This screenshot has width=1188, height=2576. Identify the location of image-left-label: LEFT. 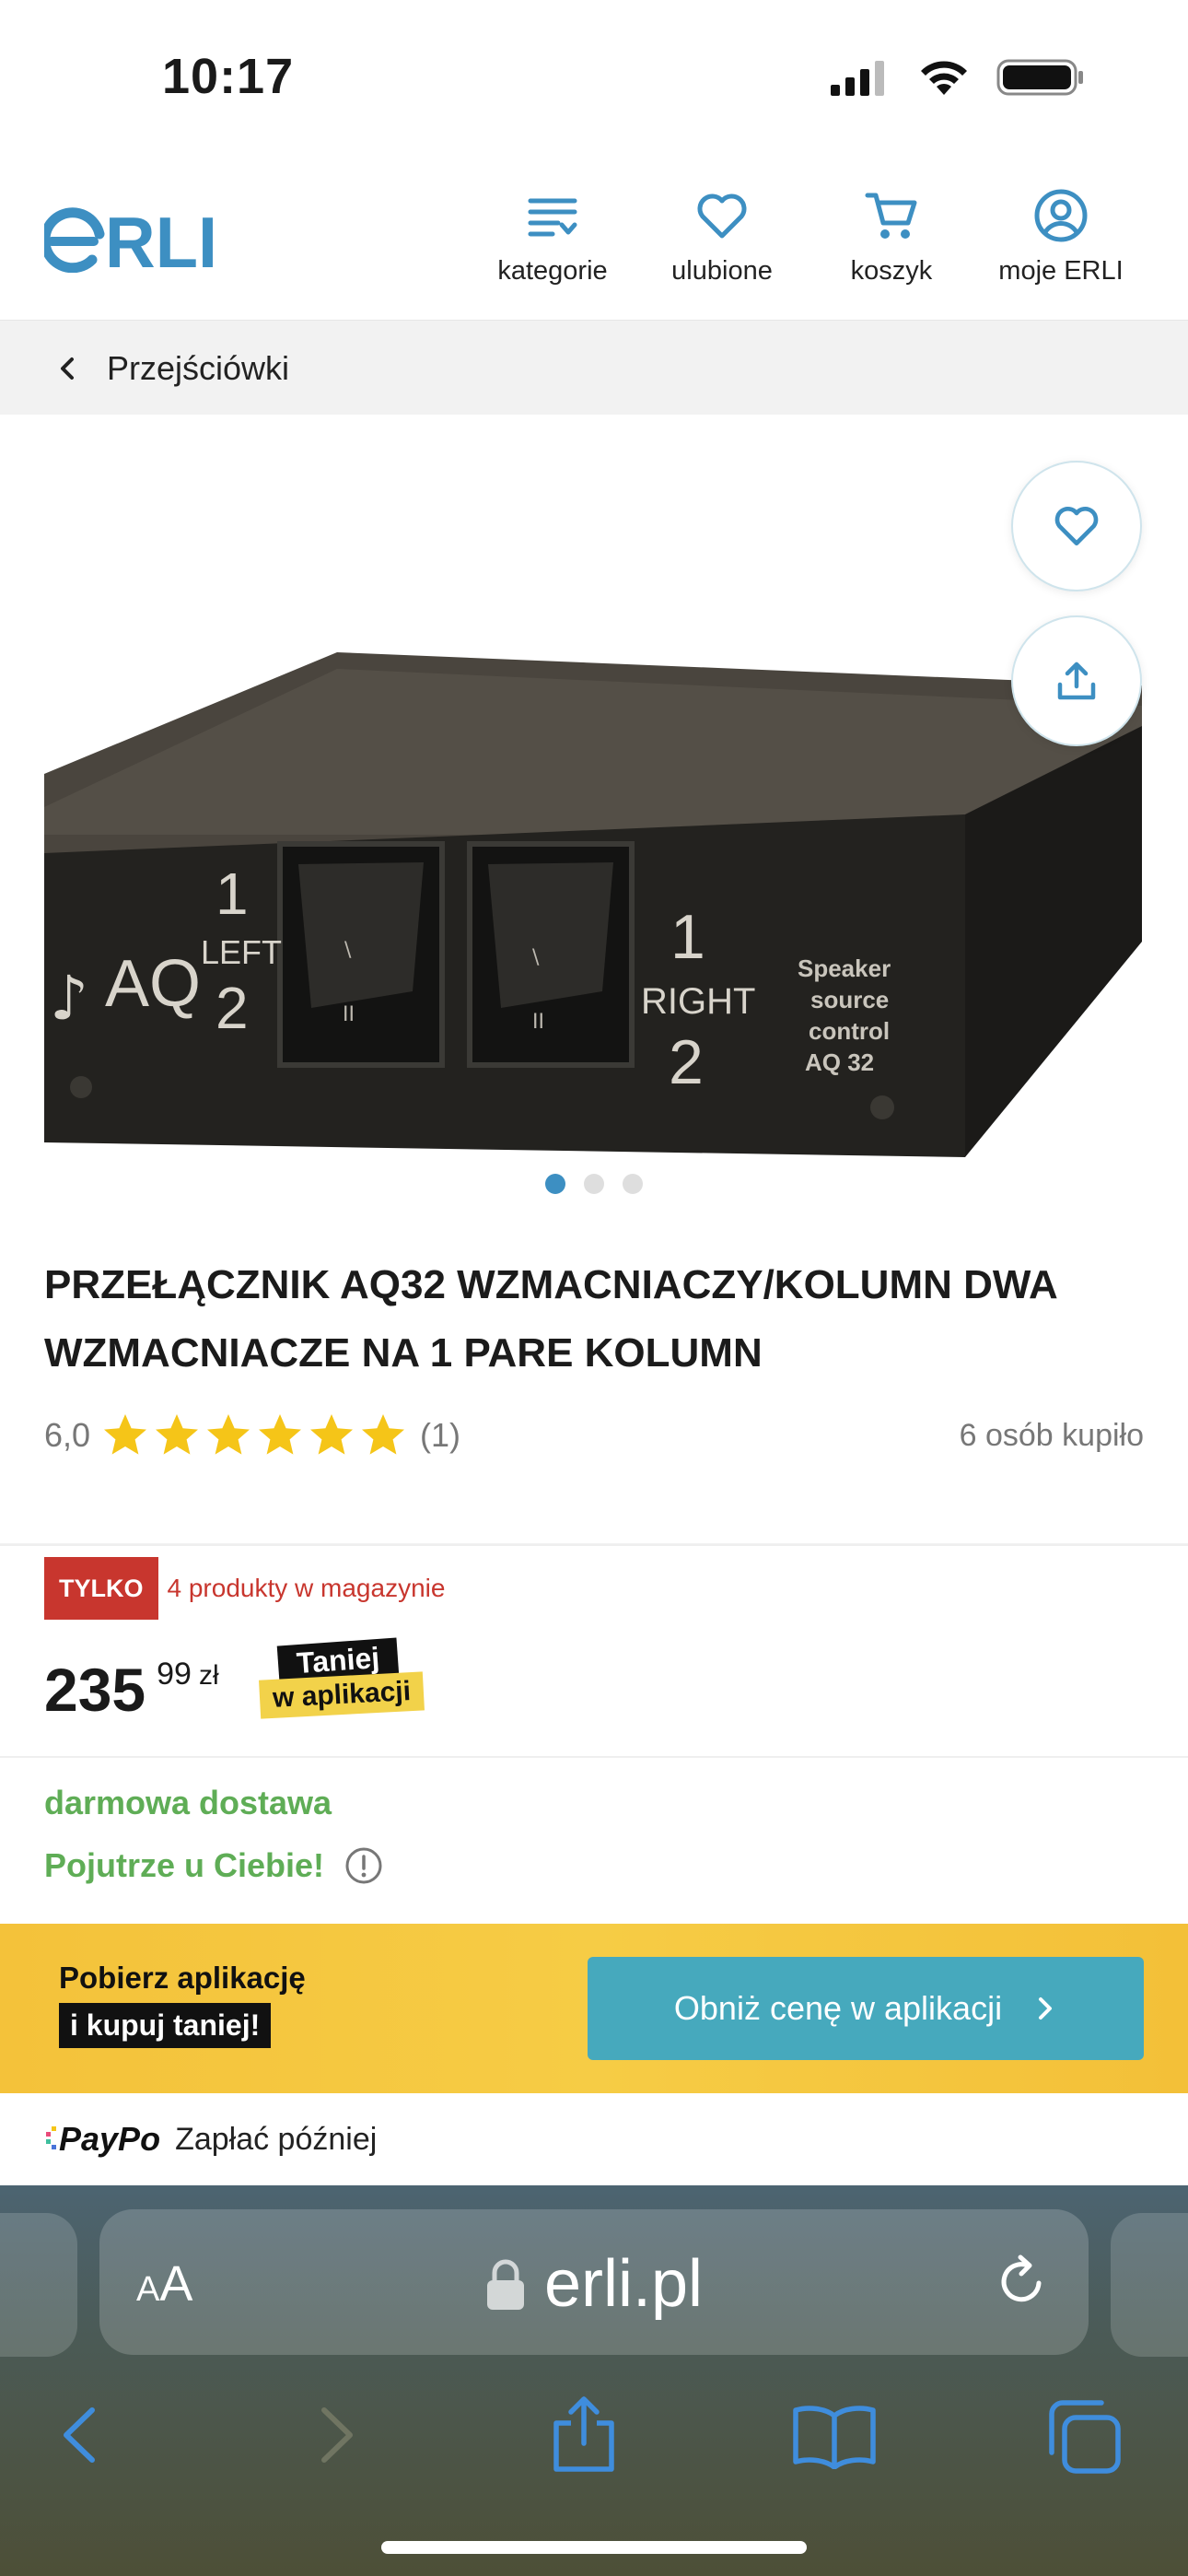
(242, 952).